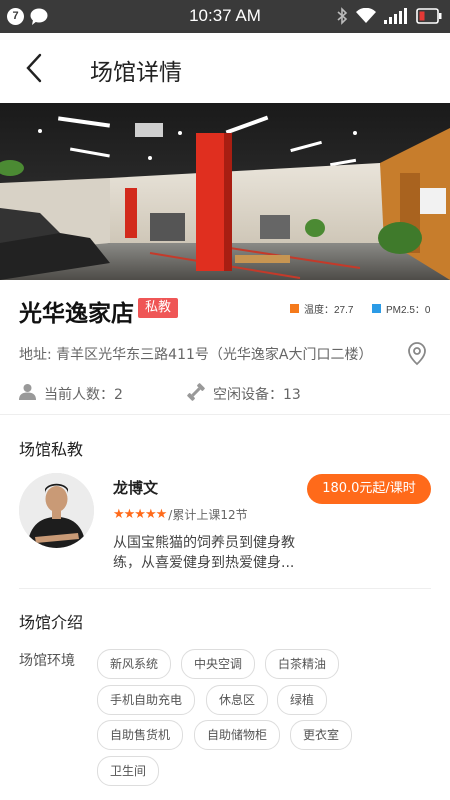  Describe the element at coordinates (47, 661) in the screenshot. I see `environment-label: 场馆环境` at that location.